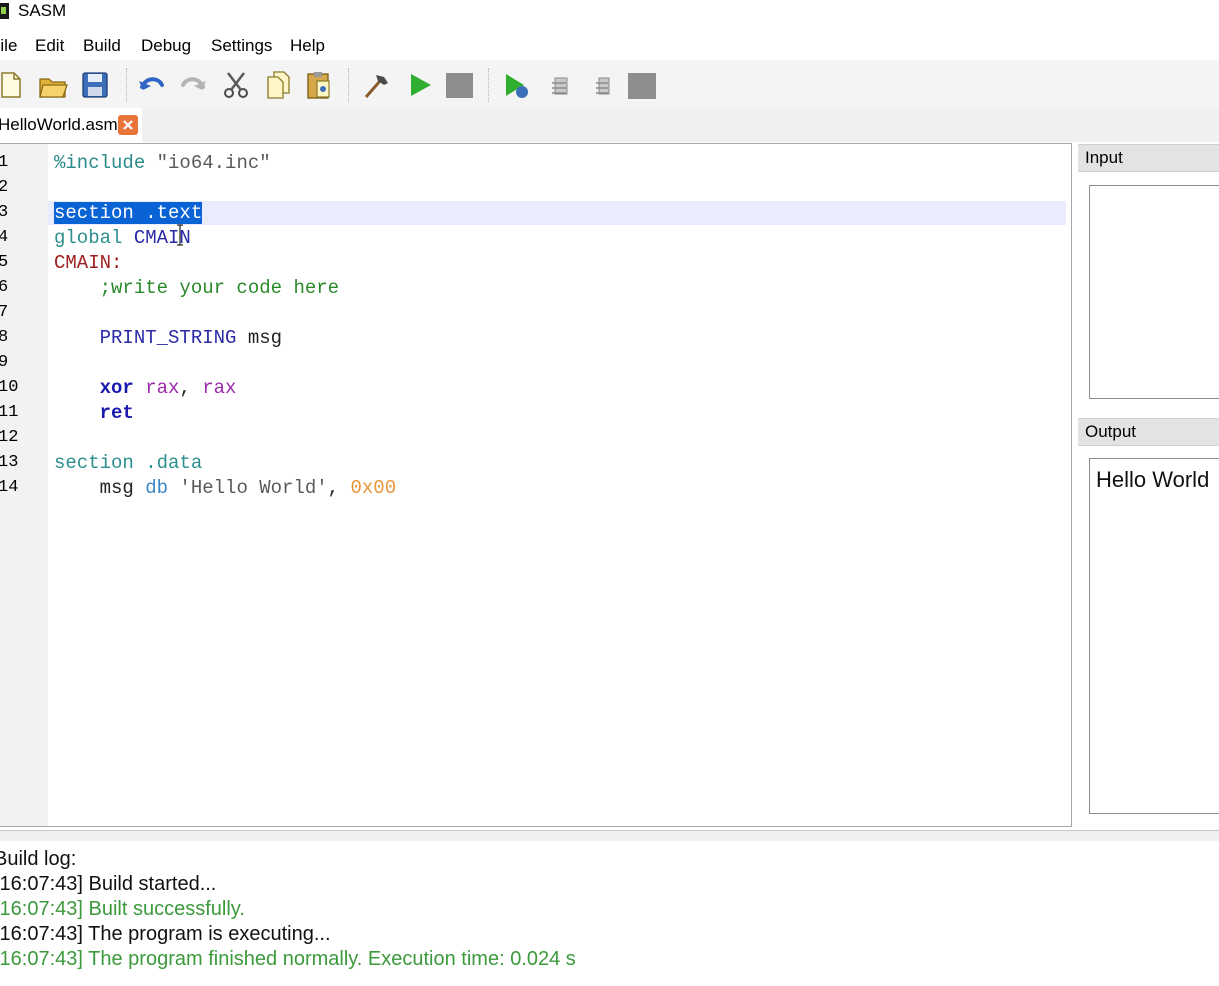 The height and width of the screenshot is (986, 1219). I want to click on input-panel-title: Input, so click(1104, 157).